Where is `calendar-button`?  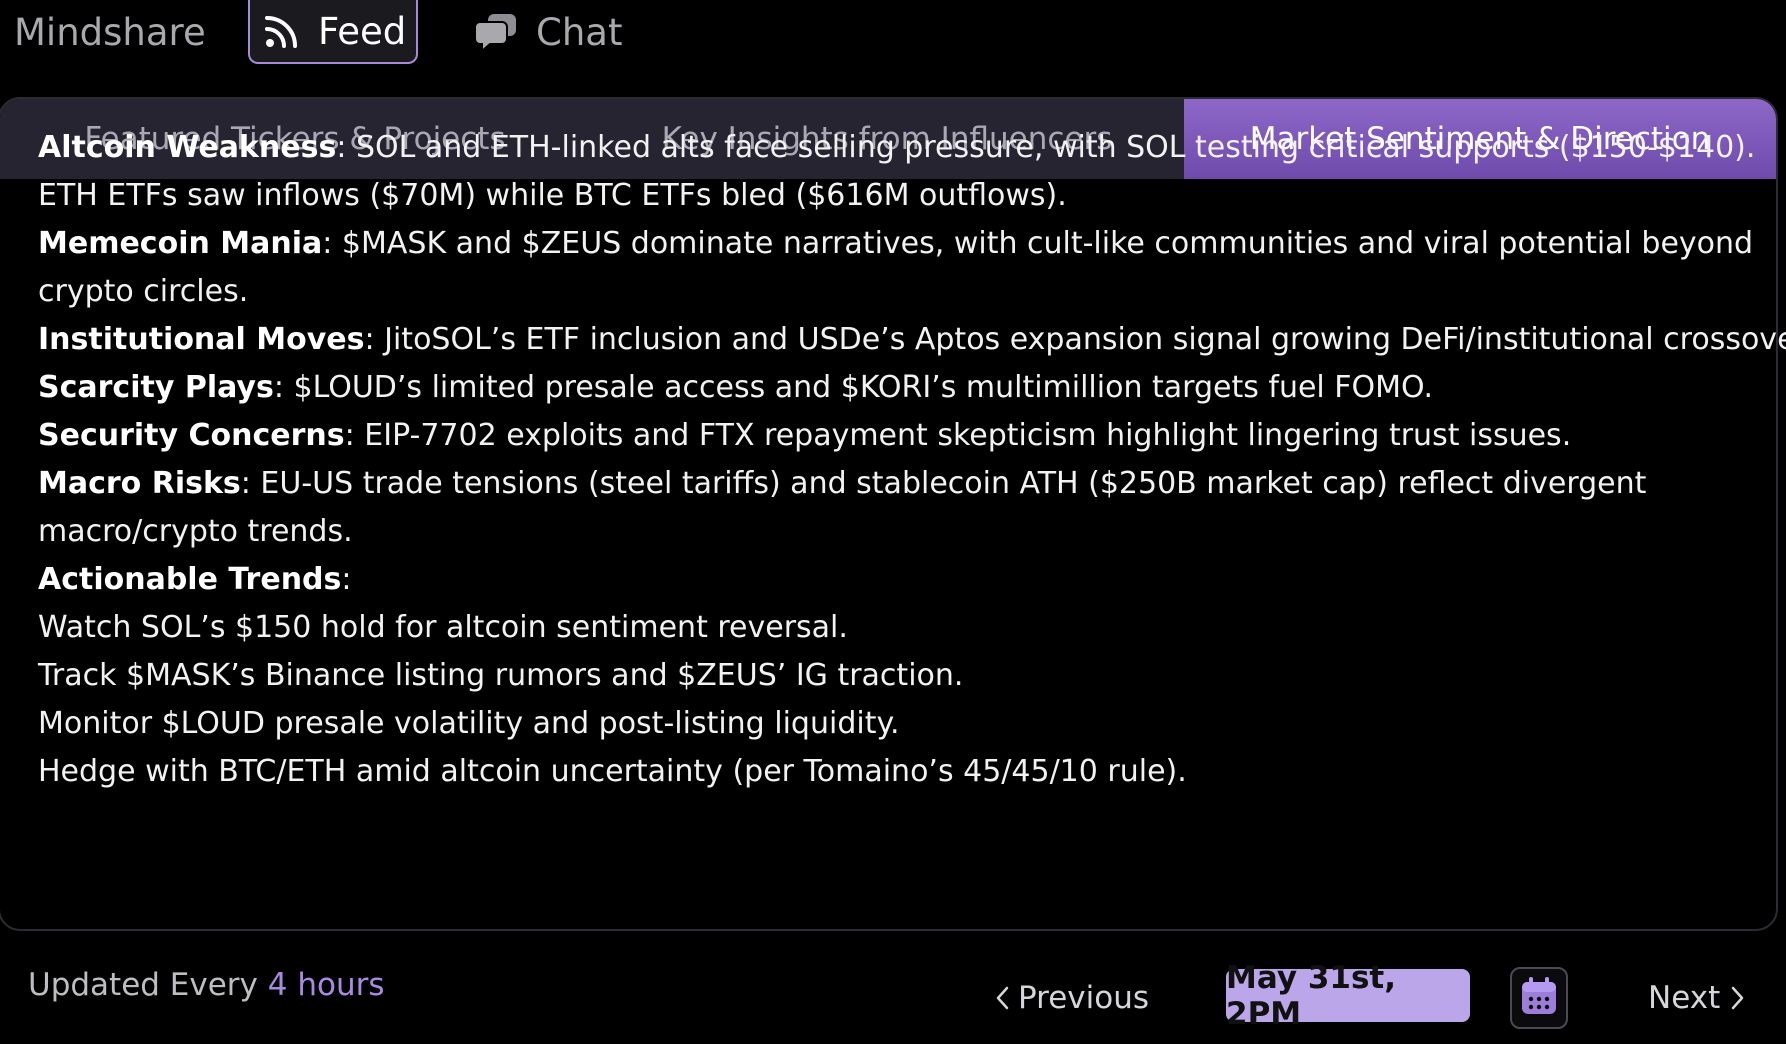
calendar-button is located at coordinates (1539, 998).